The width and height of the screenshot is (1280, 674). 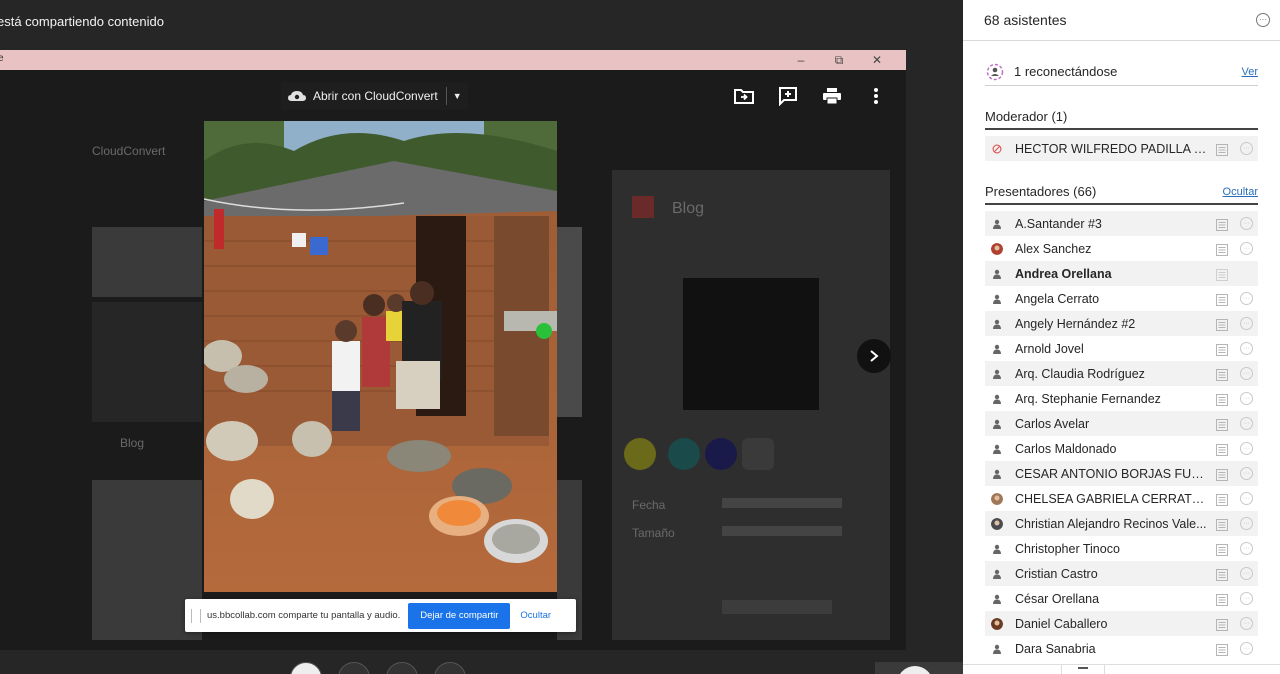 I want to click on add-comment-button, so click(x=788, y=96).